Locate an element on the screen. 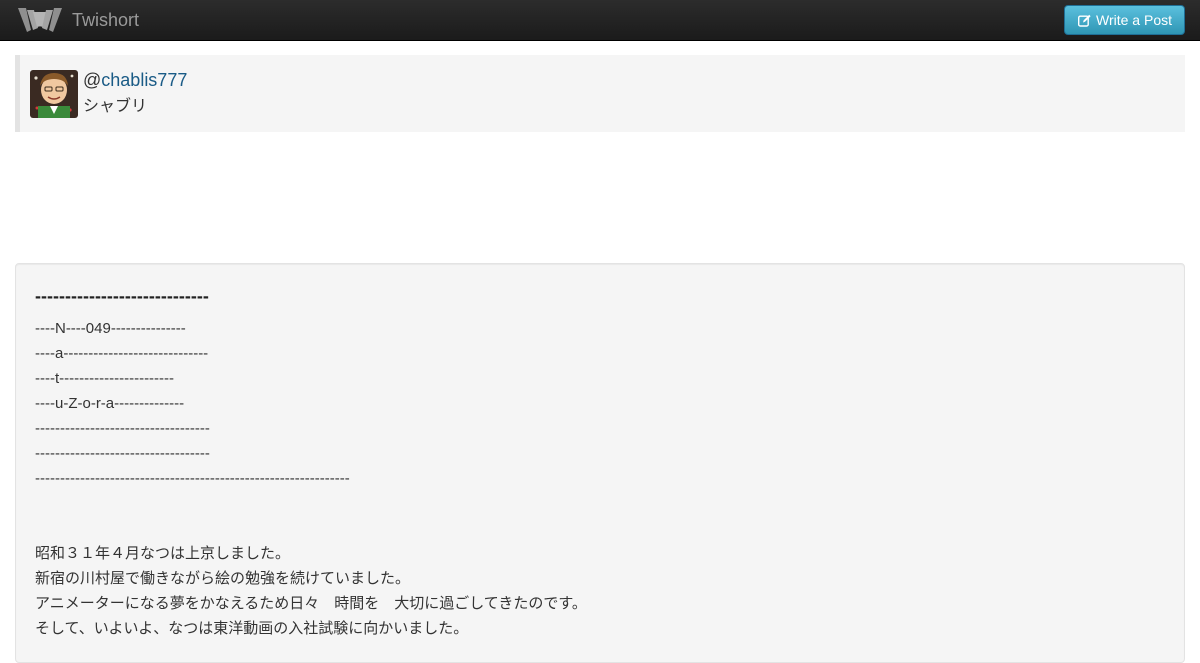 The height and width of the screenshot is (663, 1200). display-name: シャブリ is located at coordinates (115, 106).